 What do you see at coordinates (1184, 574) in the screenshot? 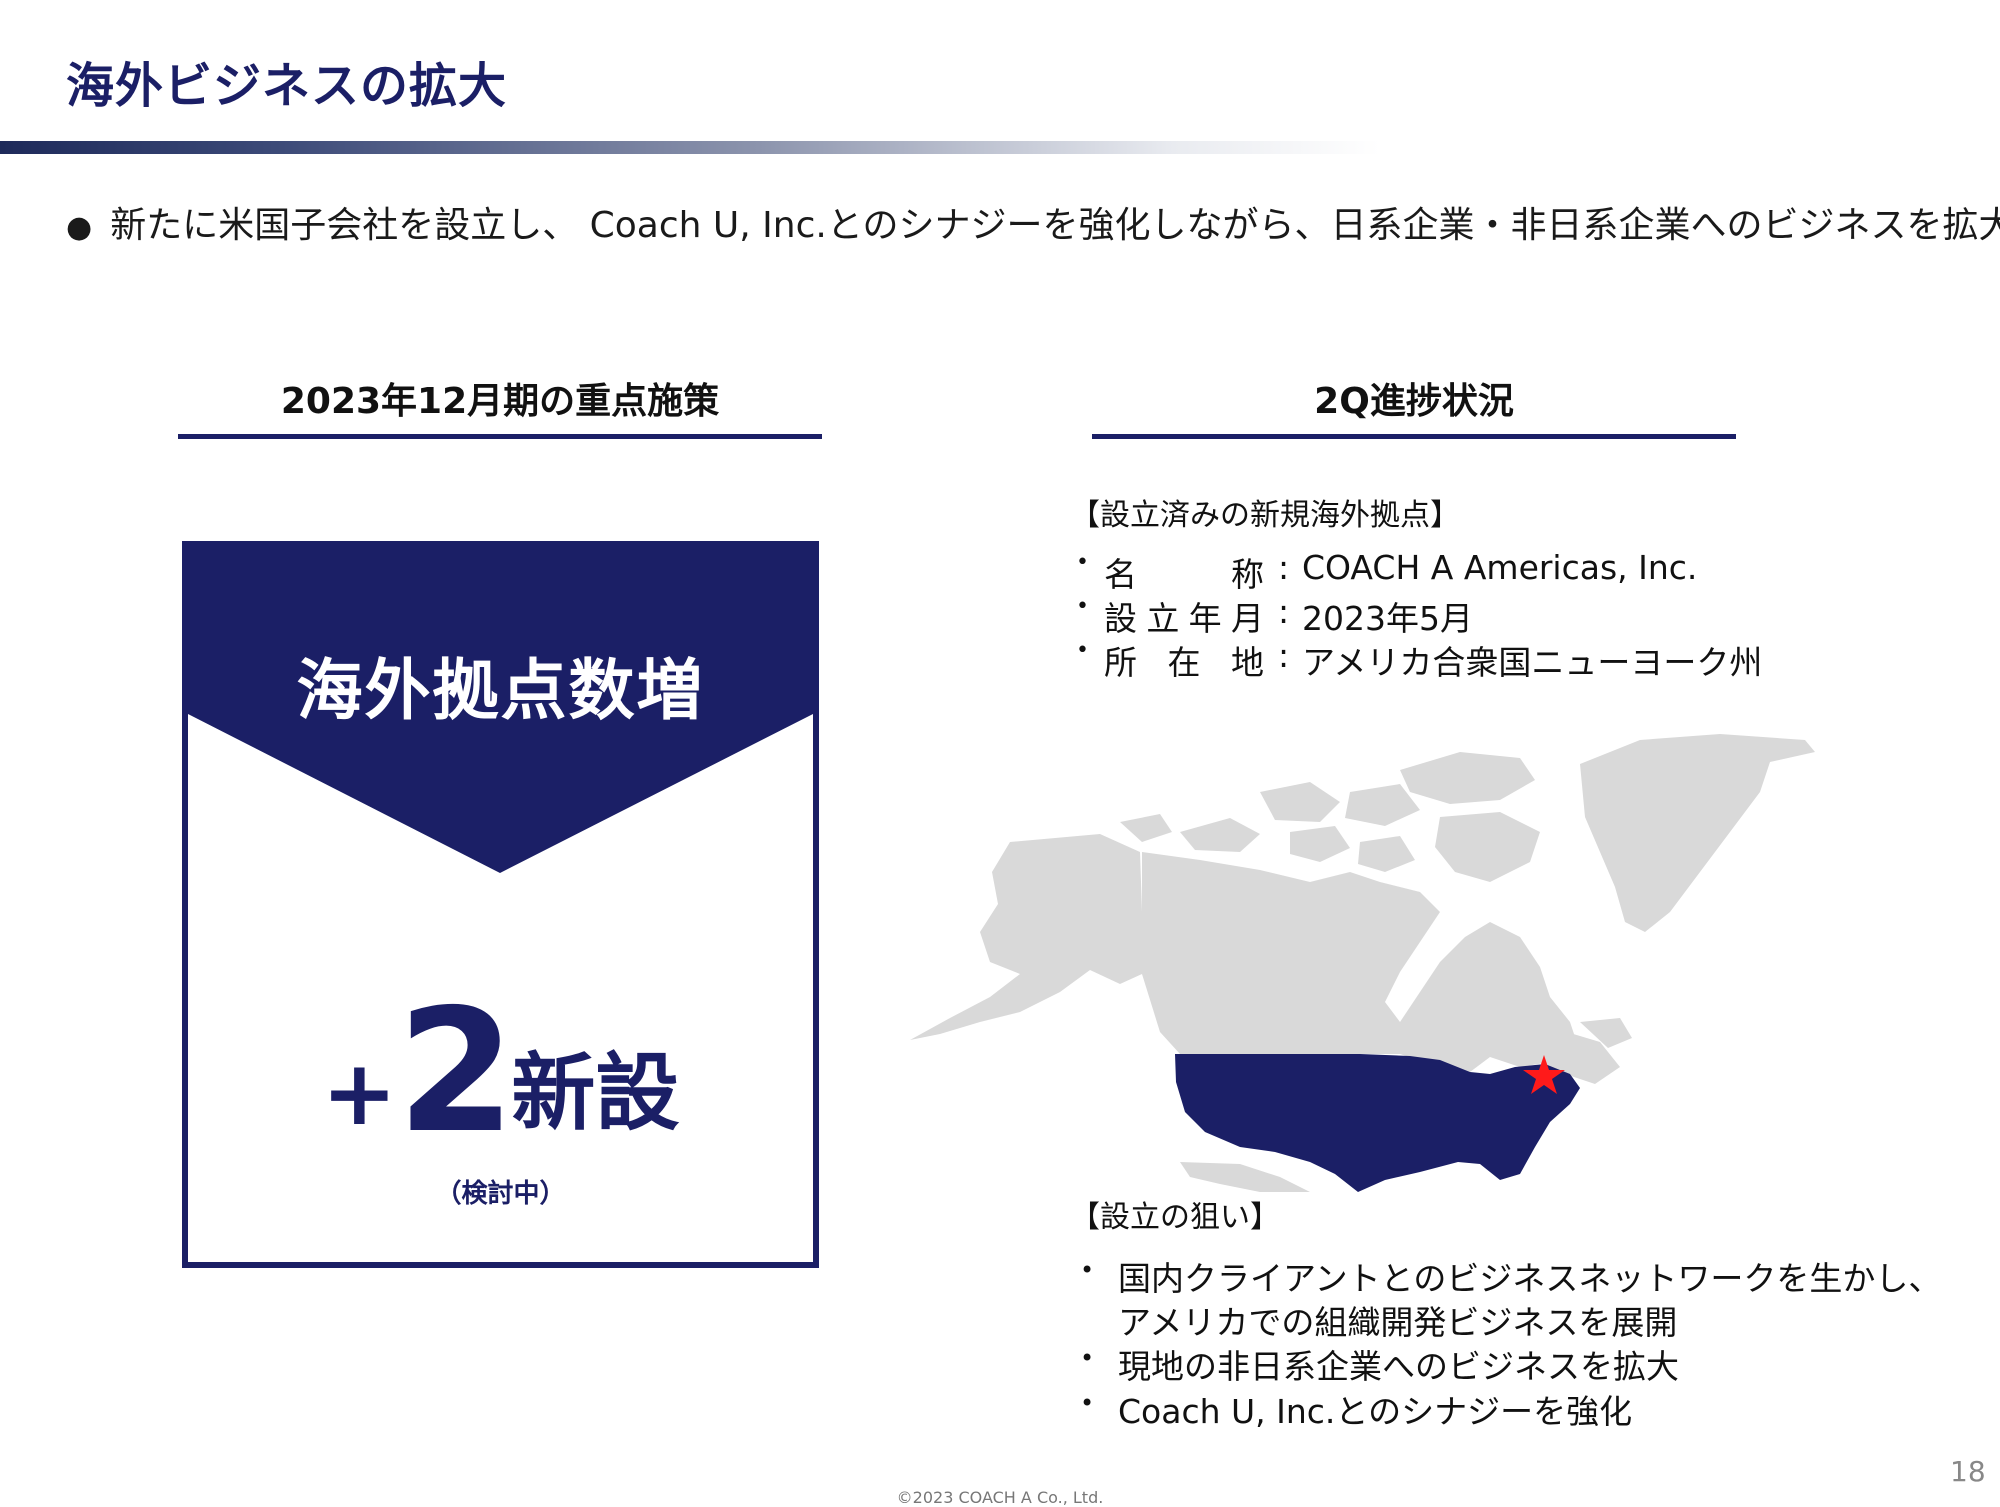
I see `info-label: 名称` at bounding box center [1184, 574].